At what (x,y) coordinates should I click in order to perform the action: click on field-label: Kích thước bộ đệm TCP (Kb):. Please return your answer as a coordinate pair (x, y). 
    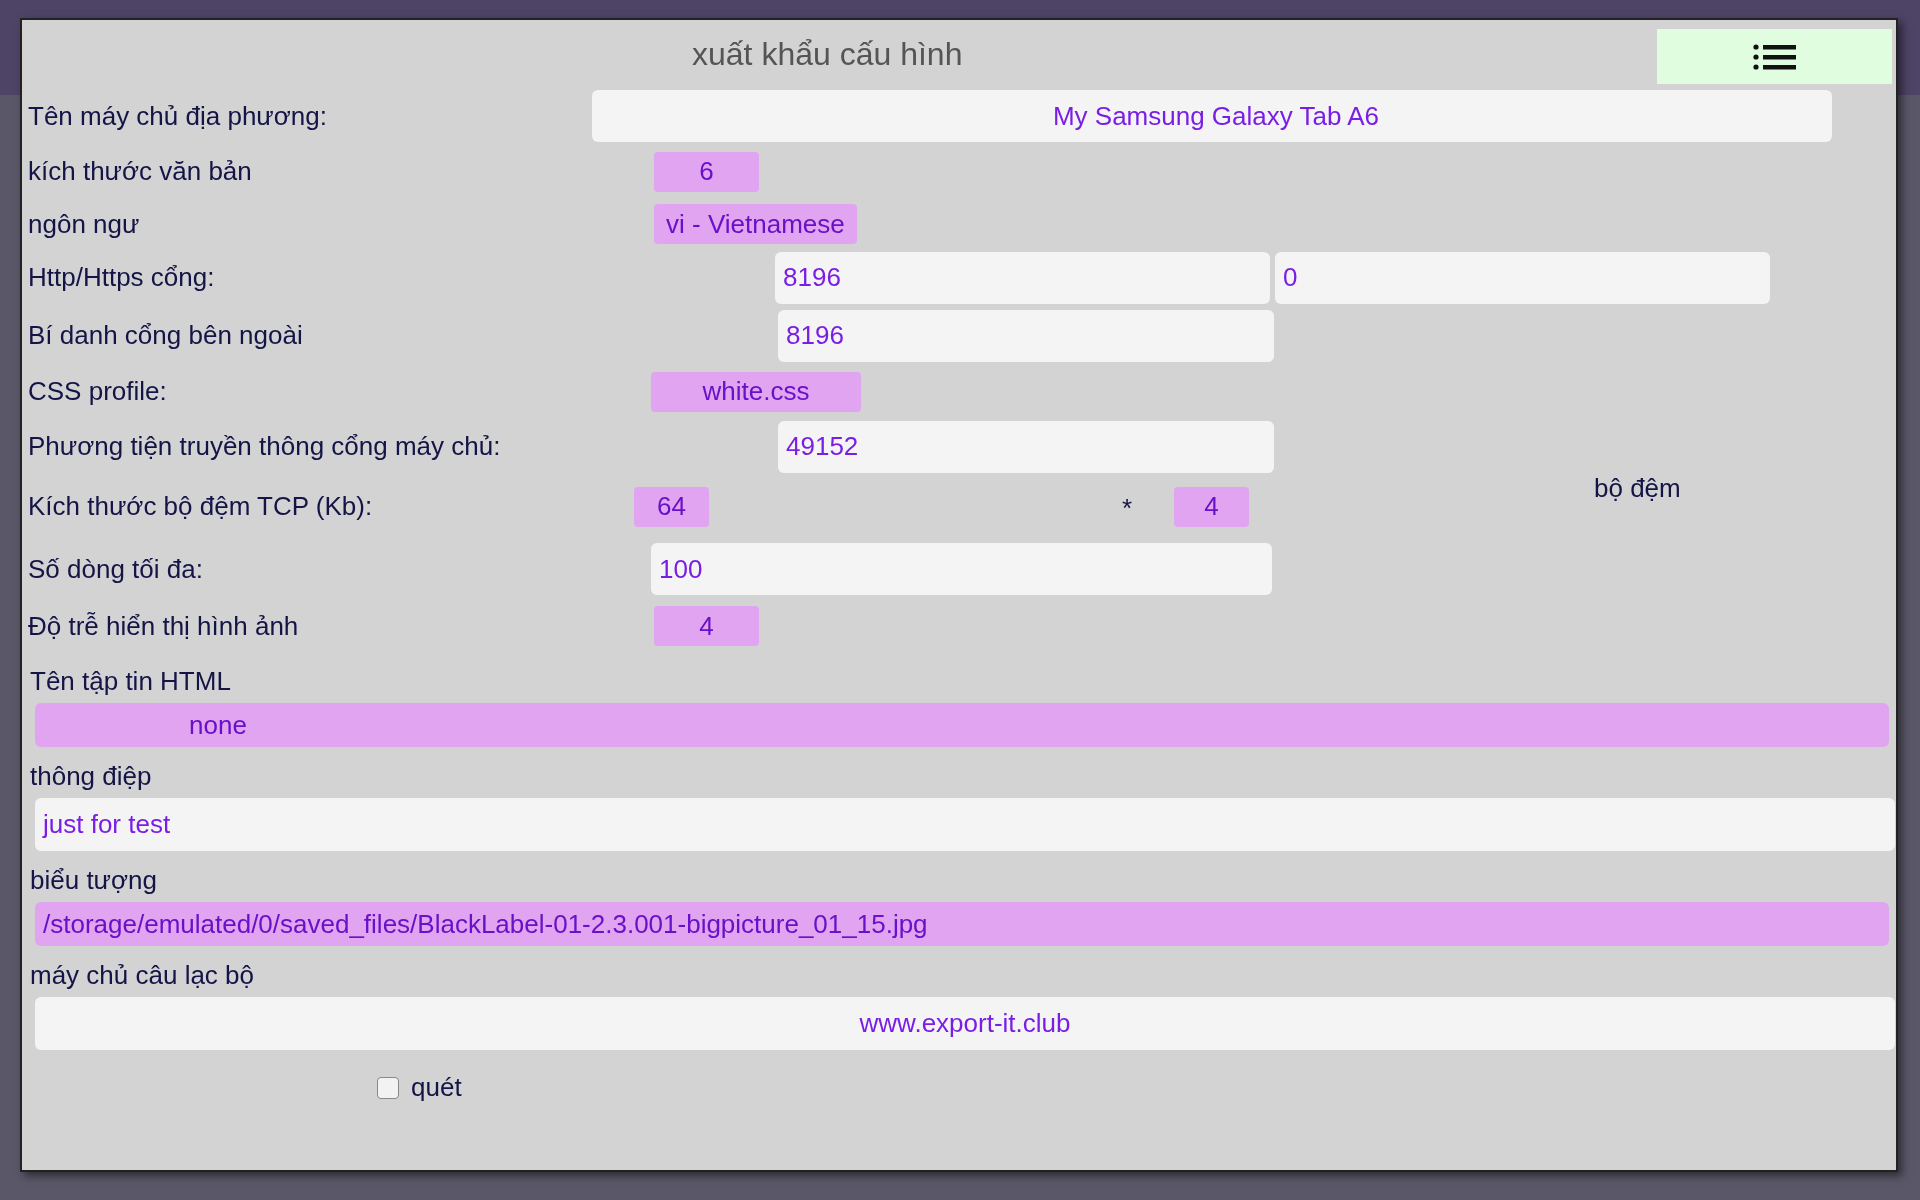
    Looking at the image, I should click on (200, 506).